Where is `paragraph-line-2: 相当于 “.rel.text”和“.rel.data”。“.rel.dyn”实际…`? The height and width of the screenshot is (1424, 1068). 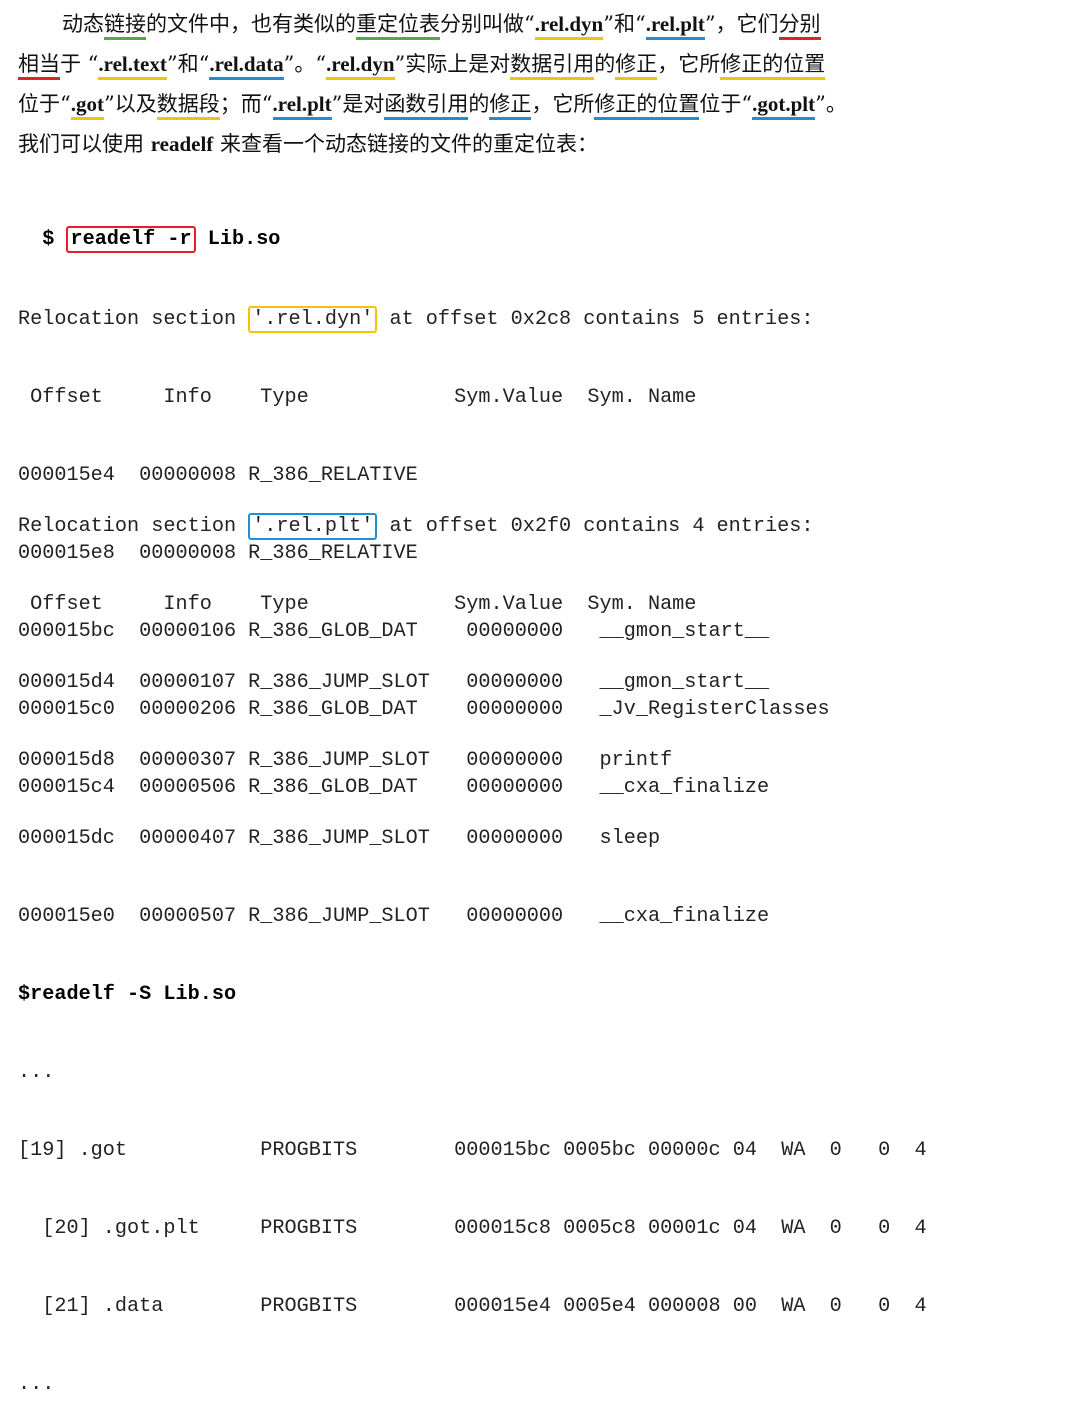
paragraph-line-2: 相当于 “.rel.text”和“.rel.data”。“.rel.dyn”实际… is located at coordinates (539, 64).